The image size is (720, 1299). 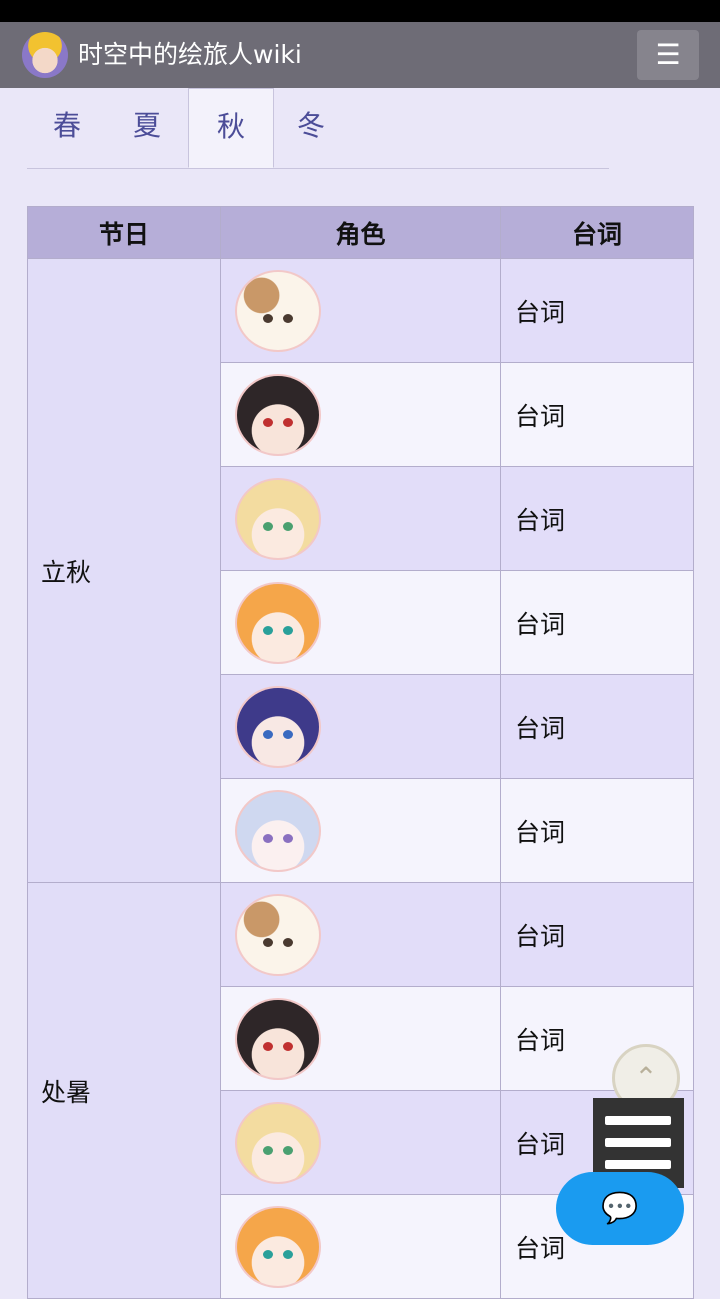 What do you see at coordinates (278, 726) in the screenshot?
I see `purple-hair-glasses-avatar` at bounding box center [278, 726].